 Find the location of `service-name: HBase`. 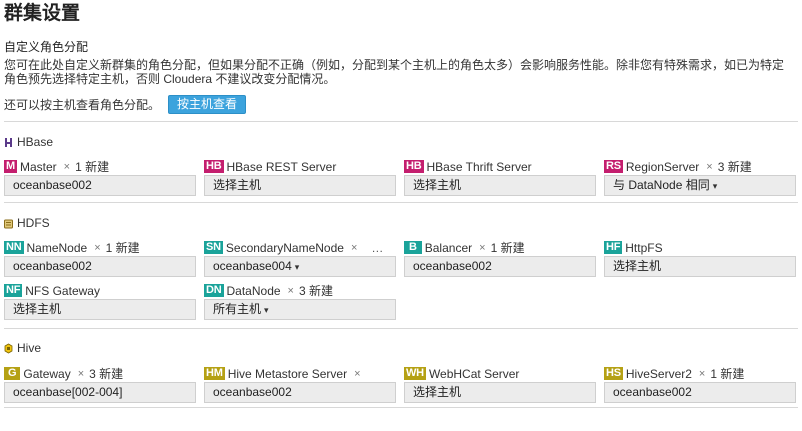

service-name: HBase is located at coordinates (35, 142).